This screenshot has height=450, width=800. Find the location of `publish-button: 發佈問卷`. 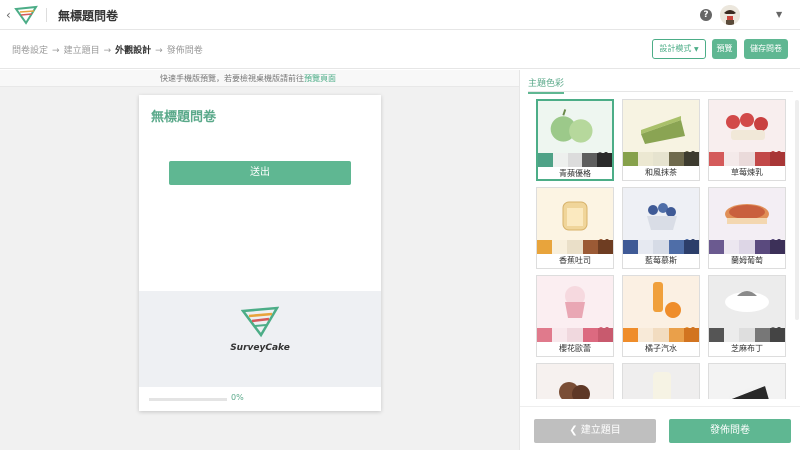

publish-button: 發佈問卷 is located at coordinates (730, 431).